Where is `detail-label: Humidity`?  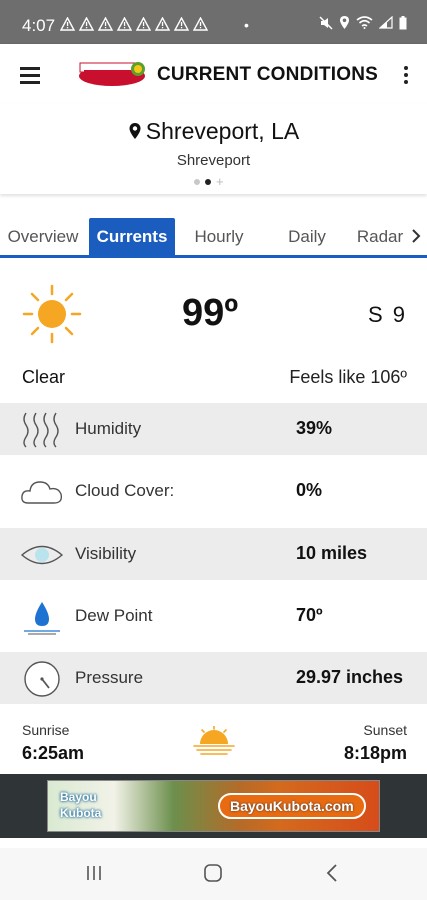
detail-label: Humidity is located at coordinates (108, 428).